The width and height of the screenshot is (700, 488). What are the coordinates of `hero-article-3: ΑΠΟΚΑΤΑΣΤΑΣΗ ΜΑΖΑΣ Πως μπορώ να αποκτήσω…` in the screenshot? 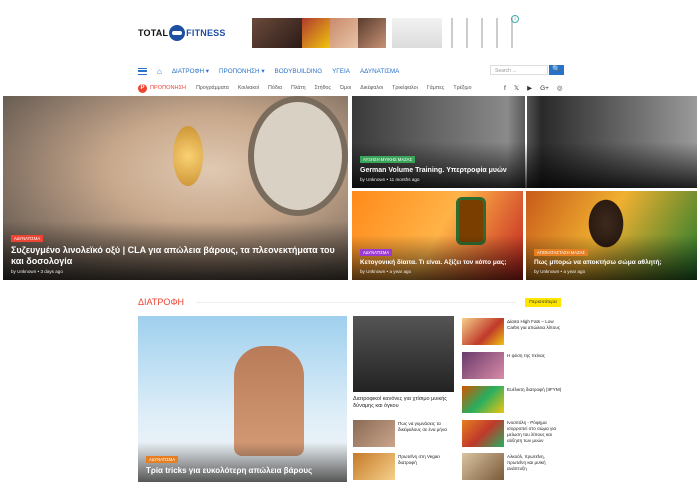 It's located at (611, 235).